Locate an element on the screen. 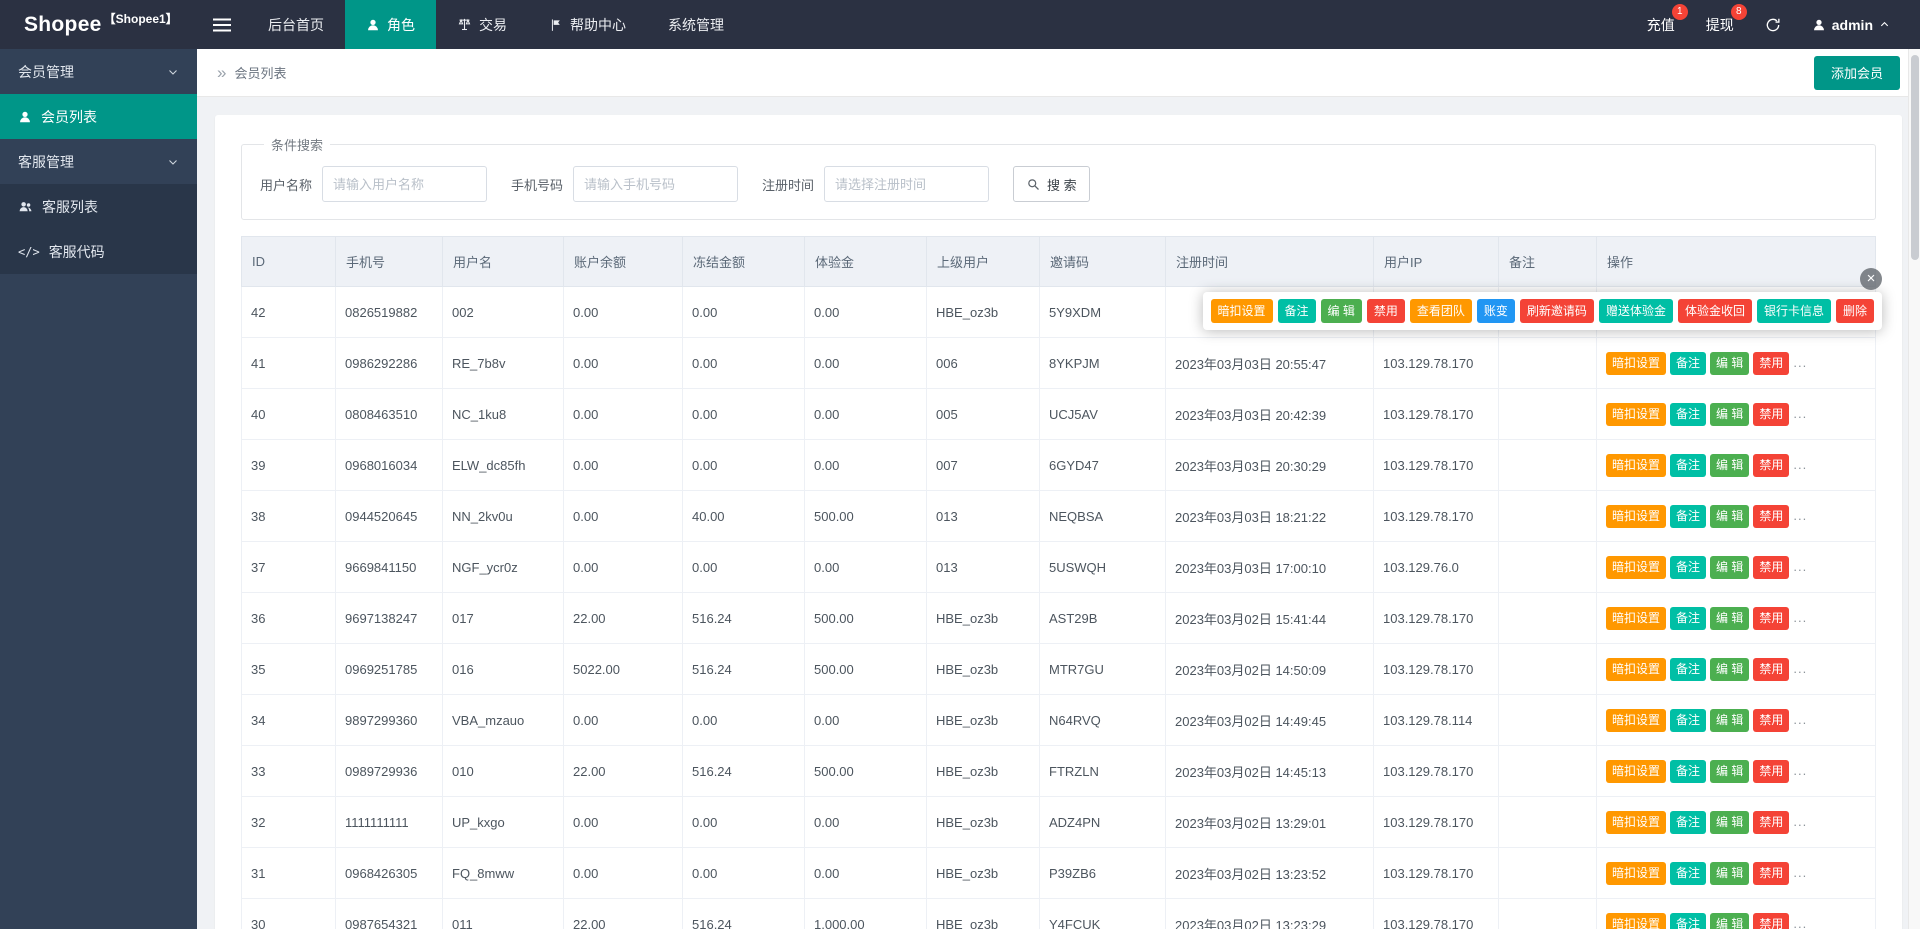 The image size is (1920, 929). nav-item-system: 系统管理 is located at coordinates (696, 24).